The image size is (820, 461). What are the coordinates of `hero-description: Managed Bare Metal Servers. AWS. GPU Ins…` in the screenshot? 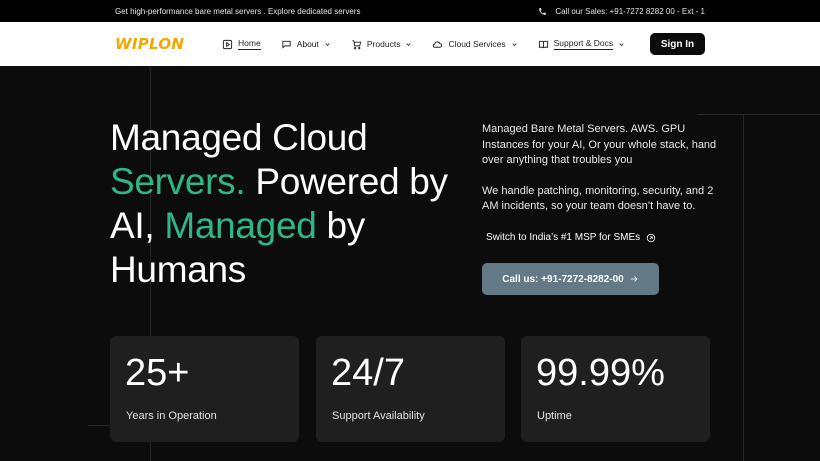 It's located at (602, 176).